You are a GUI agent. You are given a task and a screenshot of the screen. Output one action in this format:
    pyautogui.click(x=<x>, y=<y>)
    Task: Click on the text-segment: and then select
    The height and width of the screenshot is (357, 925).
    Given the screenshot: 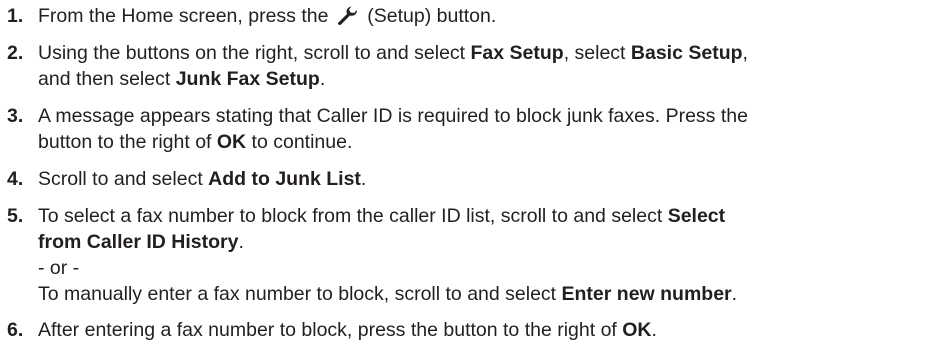 What is the action you would take?
    pyautogui.click(x=107, y=79)
    